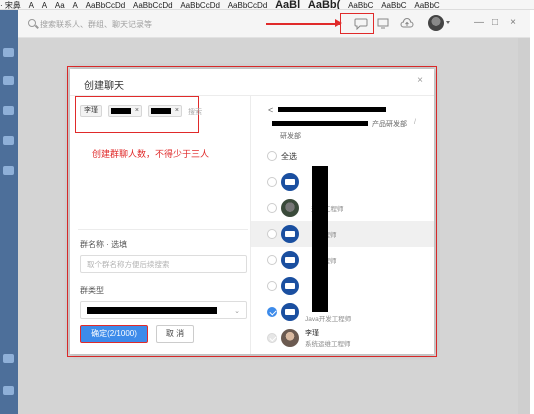 This screenshot has width=534, height=414. I want to click on breadcrumb-current: 研发部, so click(290, 136).